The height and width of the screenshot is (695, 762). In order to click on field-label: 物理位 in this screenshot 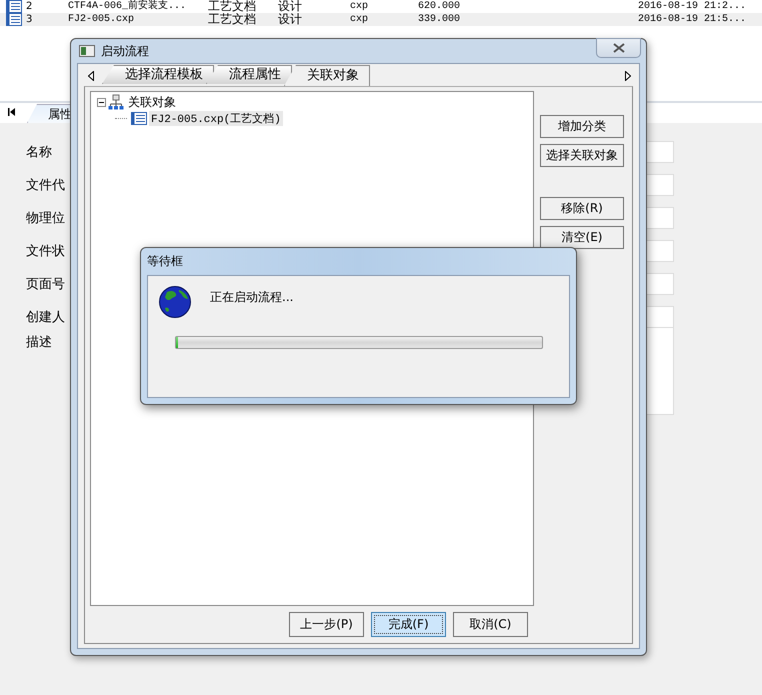, I will do `click(45, 218)`.